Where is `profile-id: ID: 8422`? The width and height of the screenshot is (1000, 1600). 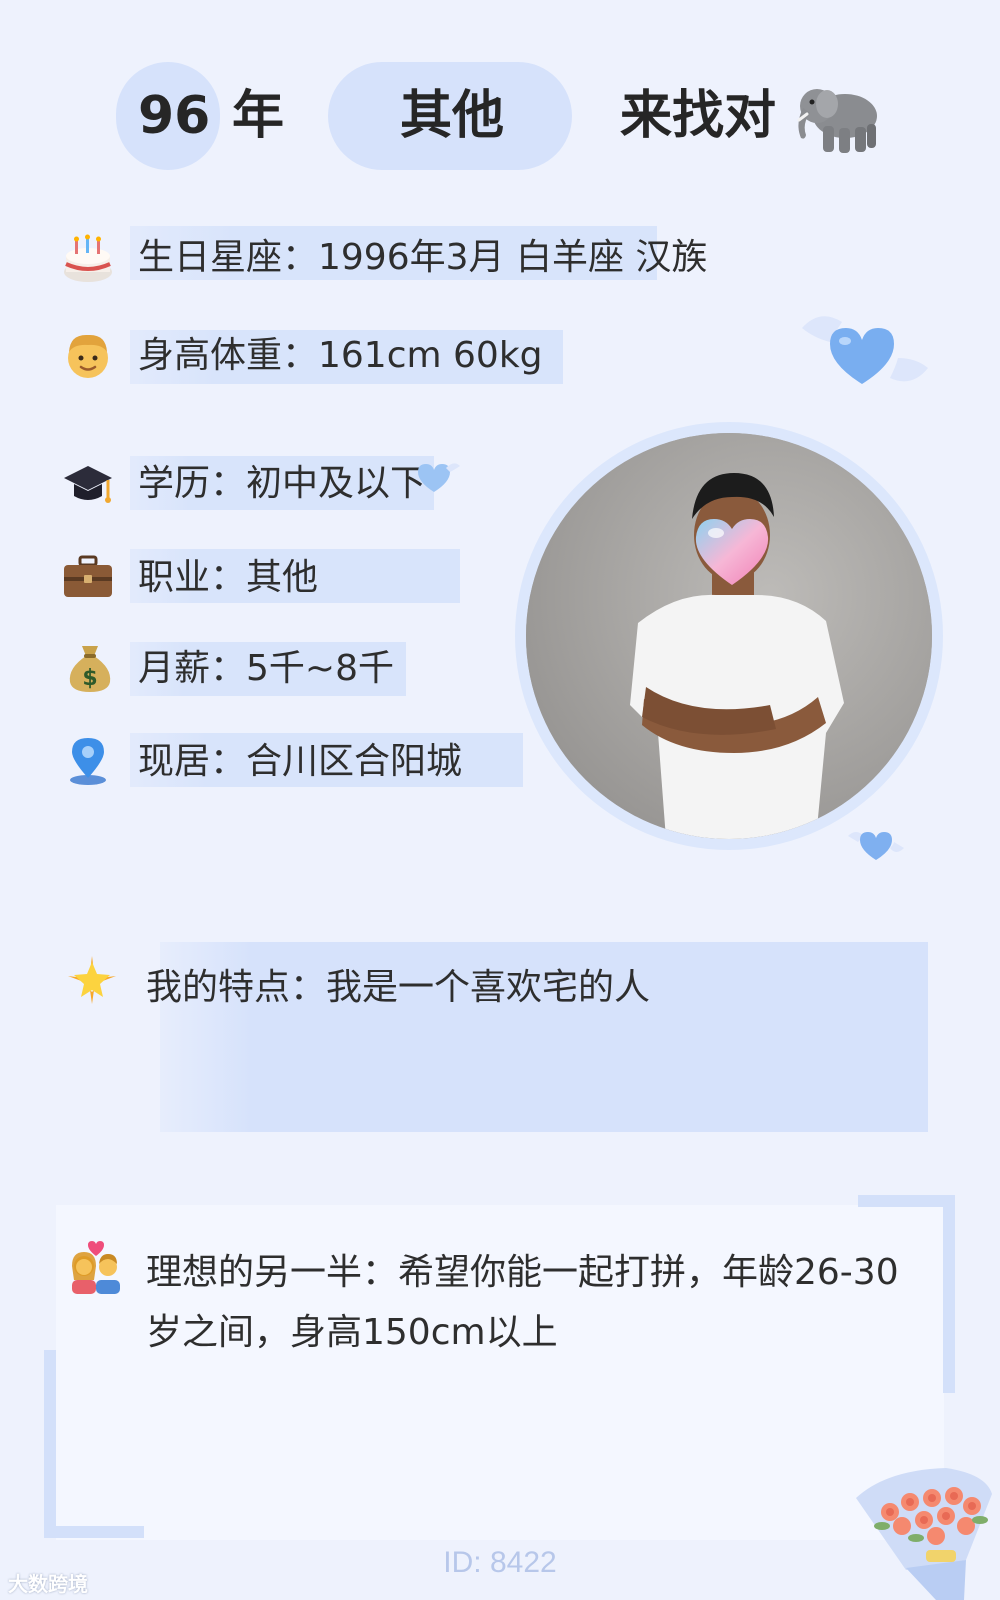
profile-id: ID: 8422 is located at coordinates (500, 1562).